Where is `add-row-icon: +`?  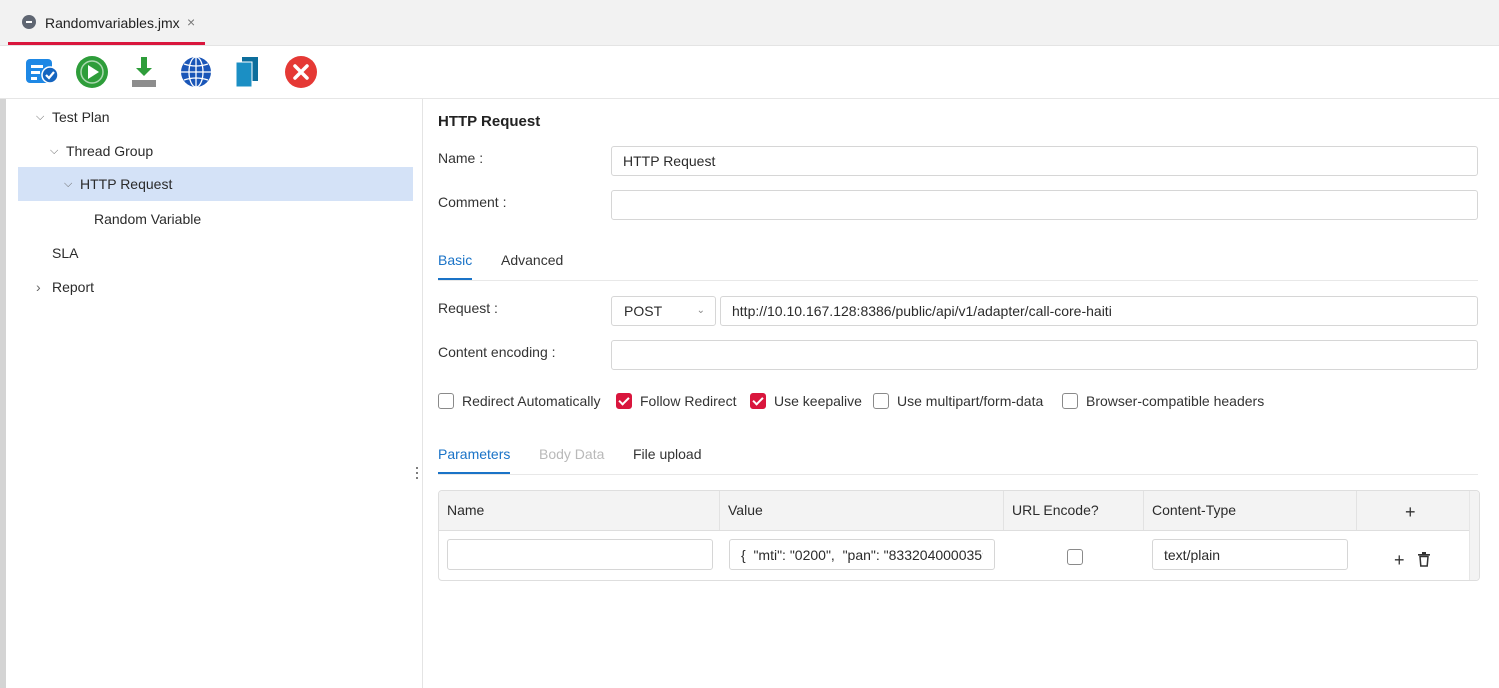 add-row-icon: + is located at coordinates (1399, 560).